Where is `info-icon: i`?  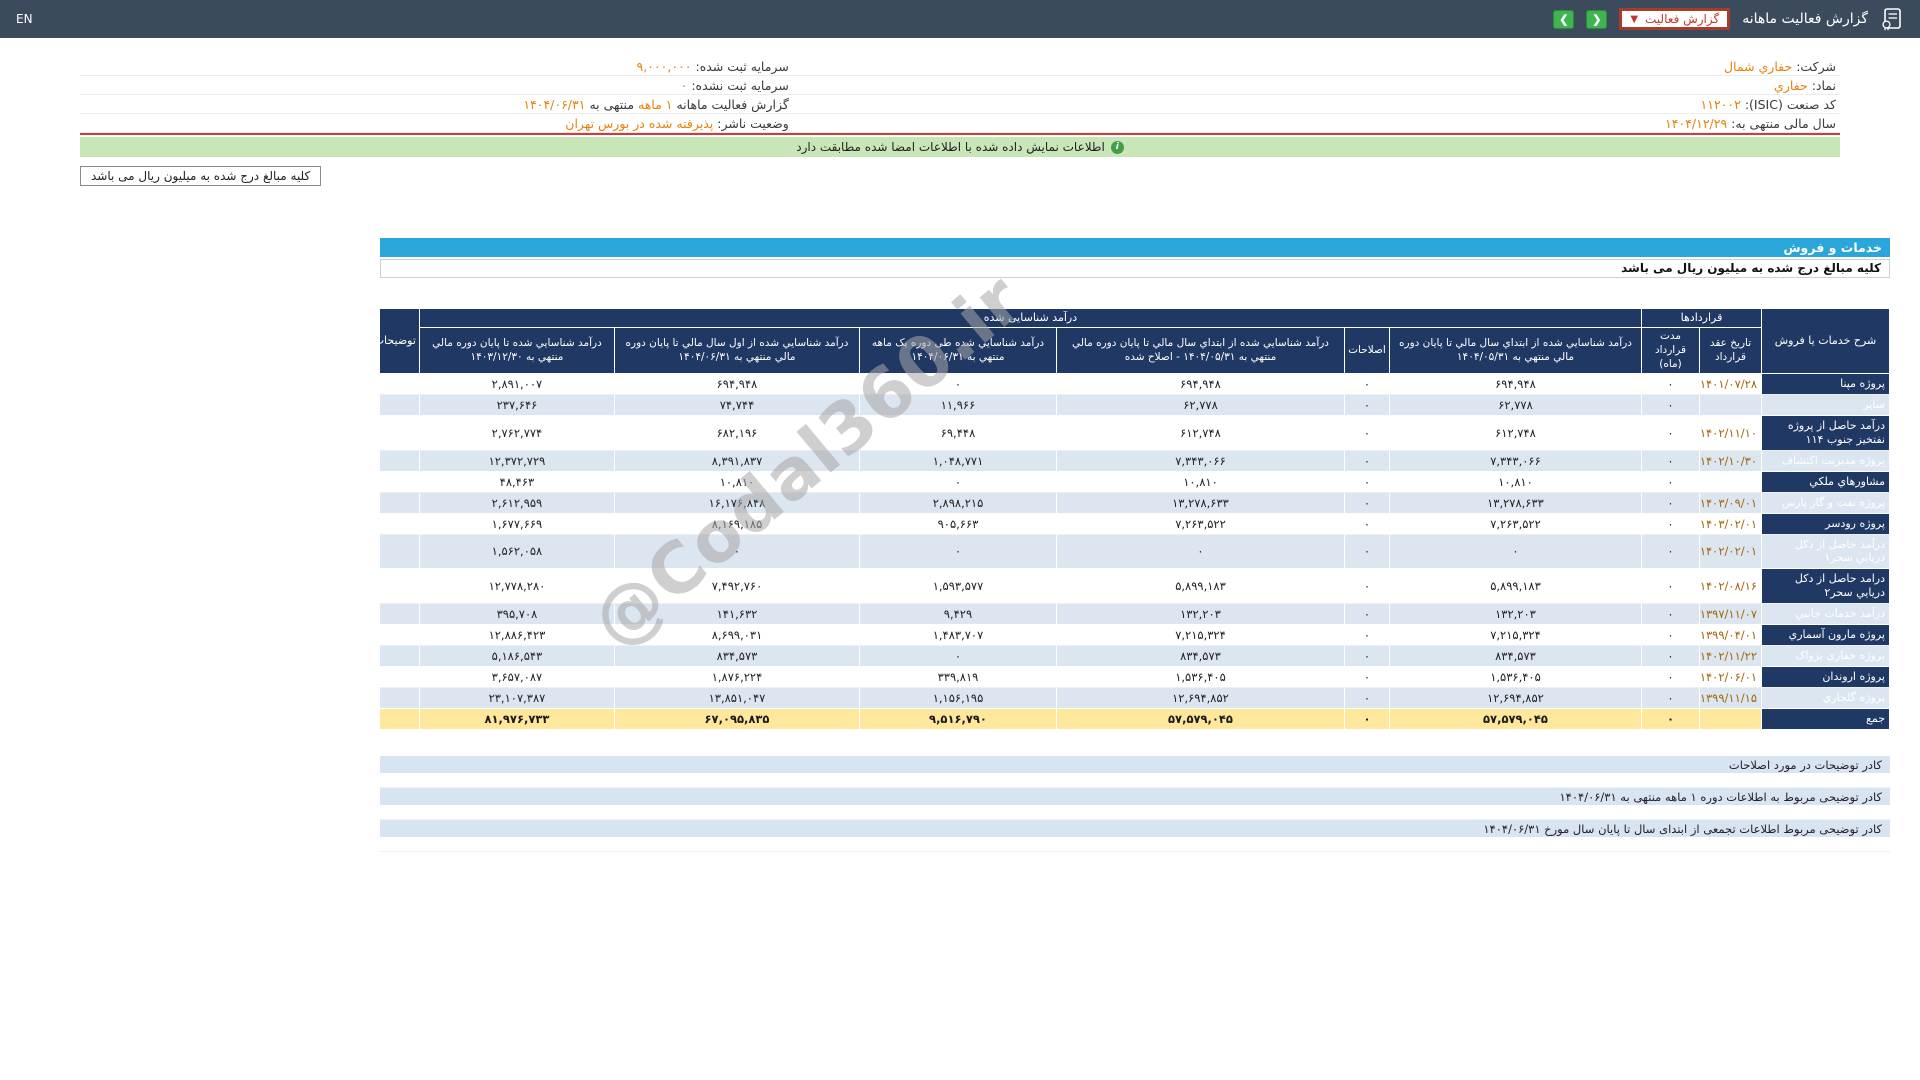 info-icon: i is located at coordinates (1117, 147).